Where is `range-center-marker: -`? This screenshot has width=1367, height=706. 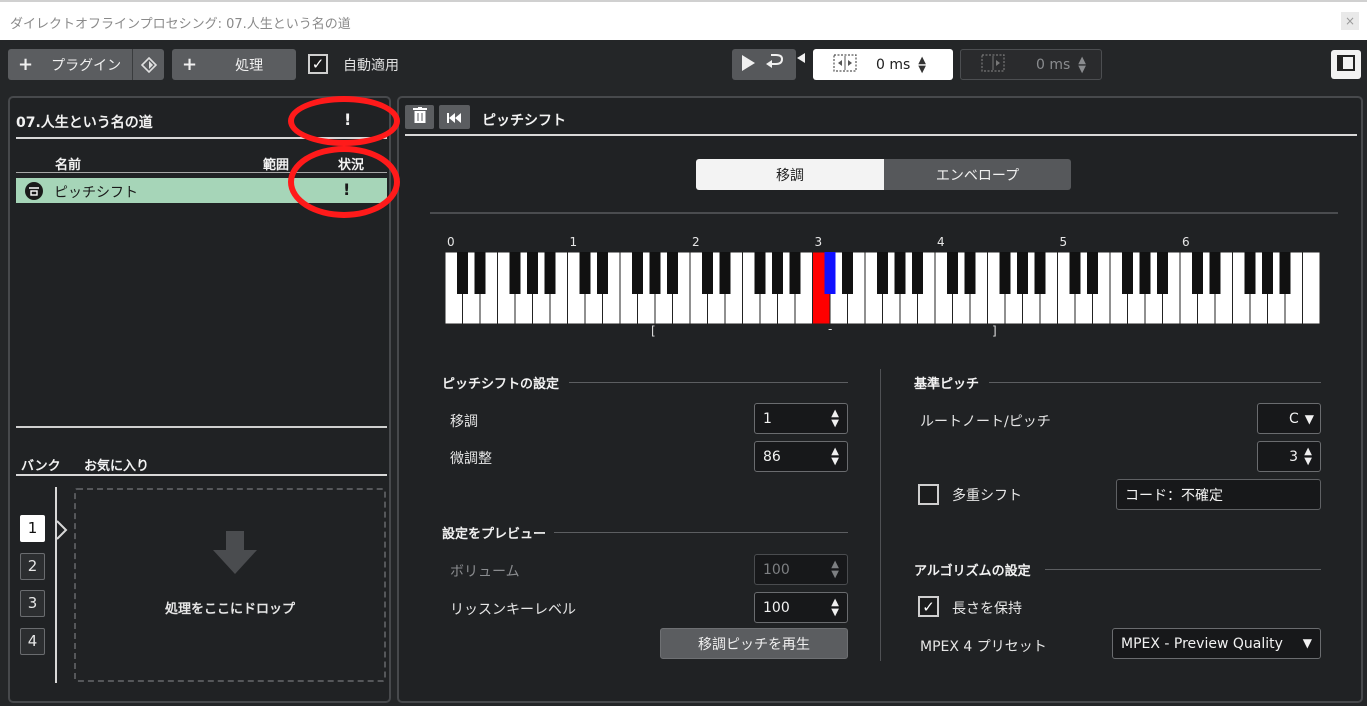
range-center-marker: - is located at coordinates (830, 329).